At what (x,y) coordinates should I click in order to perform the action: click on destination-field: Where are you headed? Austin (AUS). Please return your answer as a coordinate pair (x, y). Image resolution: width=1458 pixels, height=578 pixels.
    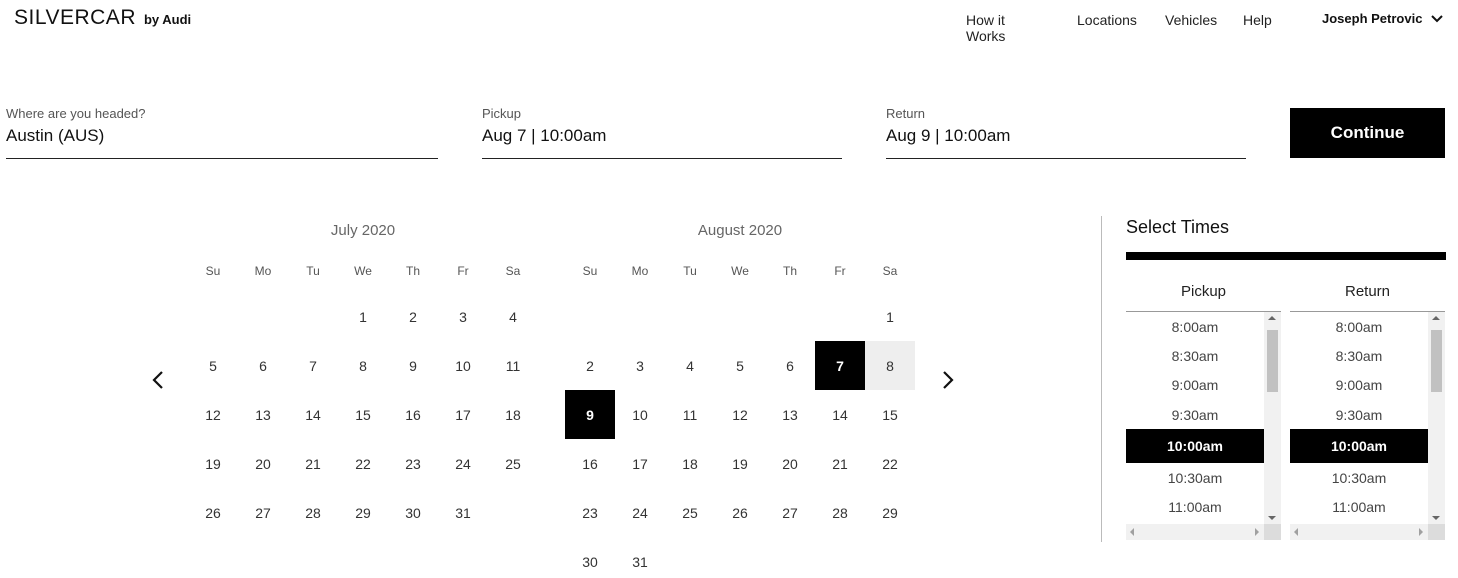
    Looking at the image, I should click on (222, 132).